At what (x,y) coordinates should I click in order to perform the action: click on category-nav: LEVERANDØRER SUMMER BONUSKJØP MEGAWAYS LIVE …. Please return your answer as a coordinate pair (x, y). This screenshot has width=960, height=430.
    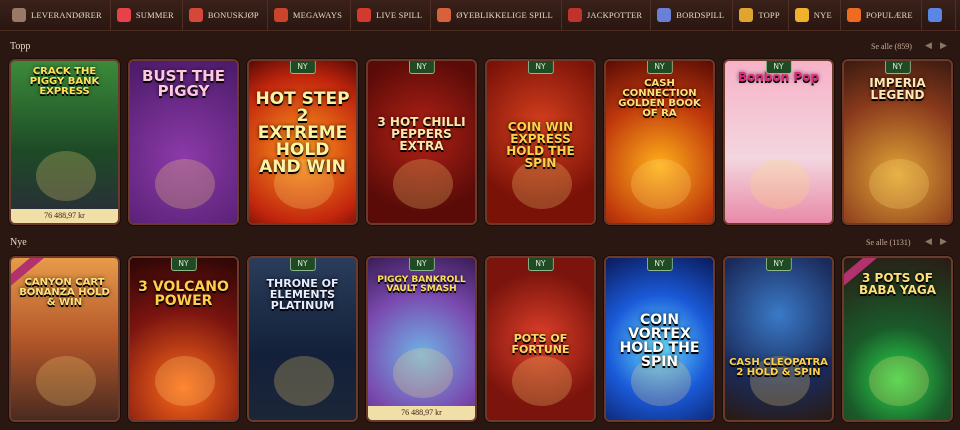
    Looking at the image, I should click on (480, 15).